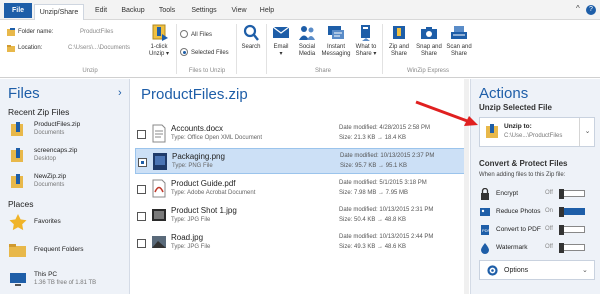 Image resolution: width=600 pixels, height=294 pixels. I want to click on reduce-photos-option: Reduce Photos On, so click(537, 212).